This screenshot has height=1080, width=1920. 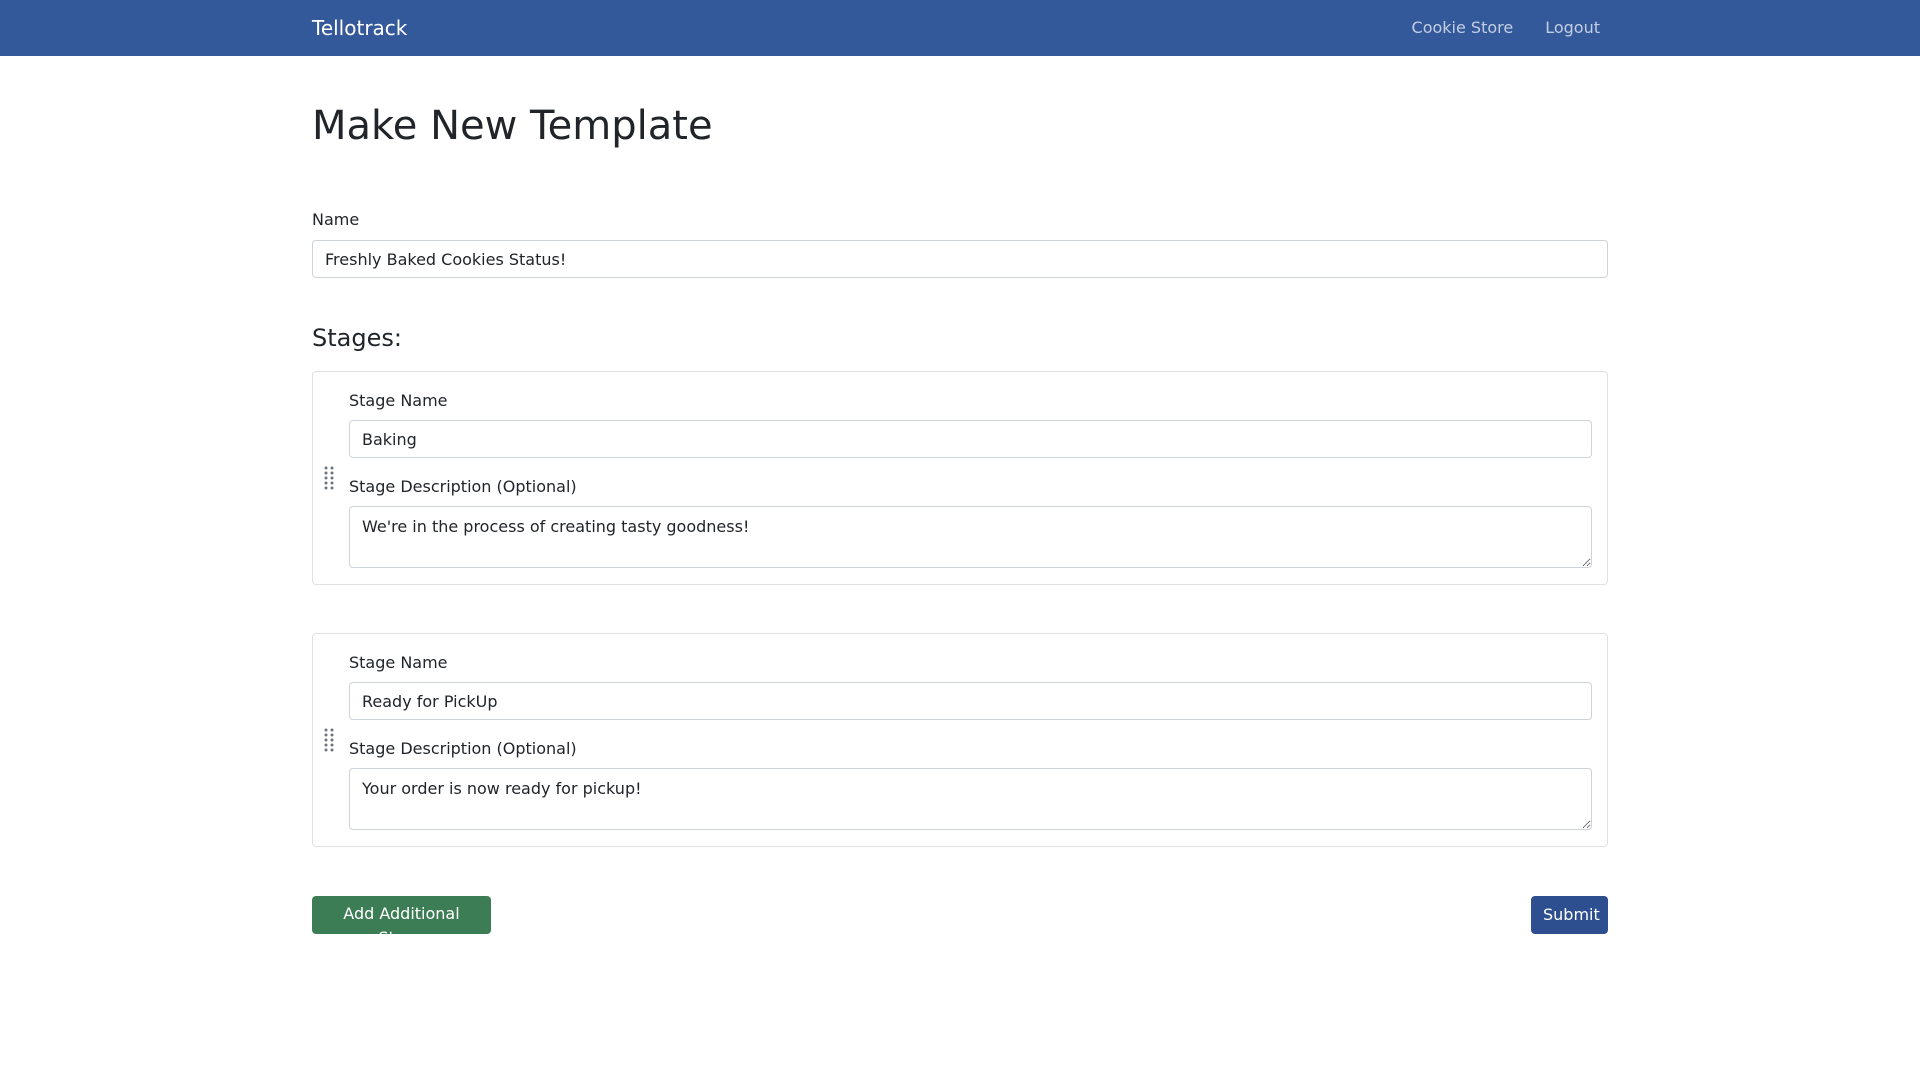 I want to click on page-title: Make New Template, so click(x=512, y=126).